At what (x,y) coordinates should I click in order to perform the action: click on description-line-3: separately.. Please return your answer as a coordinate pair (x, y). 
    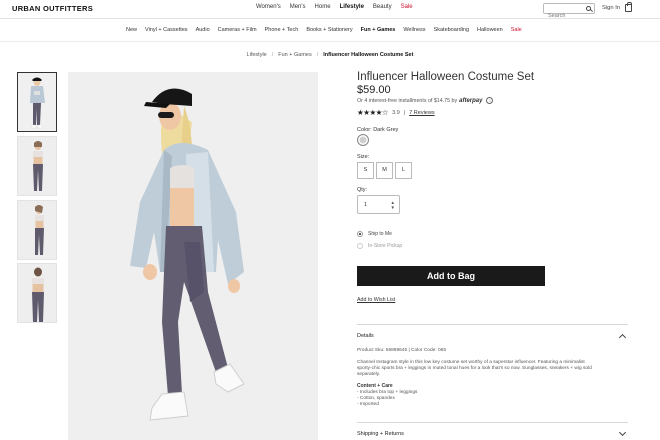
    Looking at the image, I should click on (369, 374).